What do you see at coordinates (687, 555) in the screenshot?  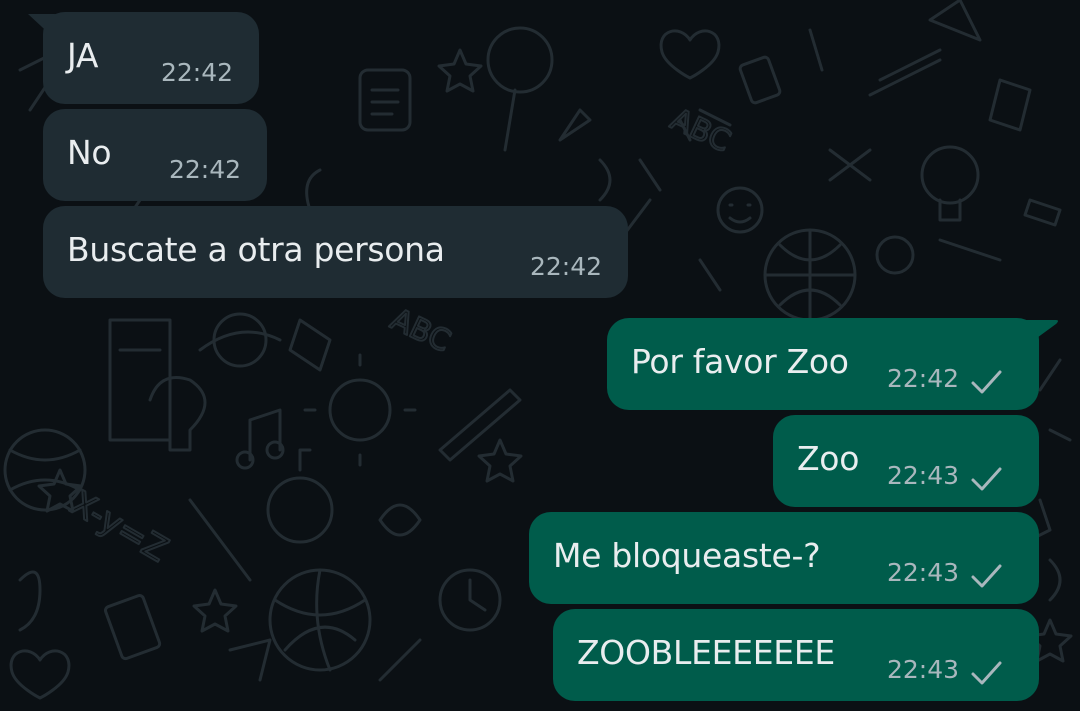 I see `message-text: Me bloqueaste-?` at bounding box center [687, 555].